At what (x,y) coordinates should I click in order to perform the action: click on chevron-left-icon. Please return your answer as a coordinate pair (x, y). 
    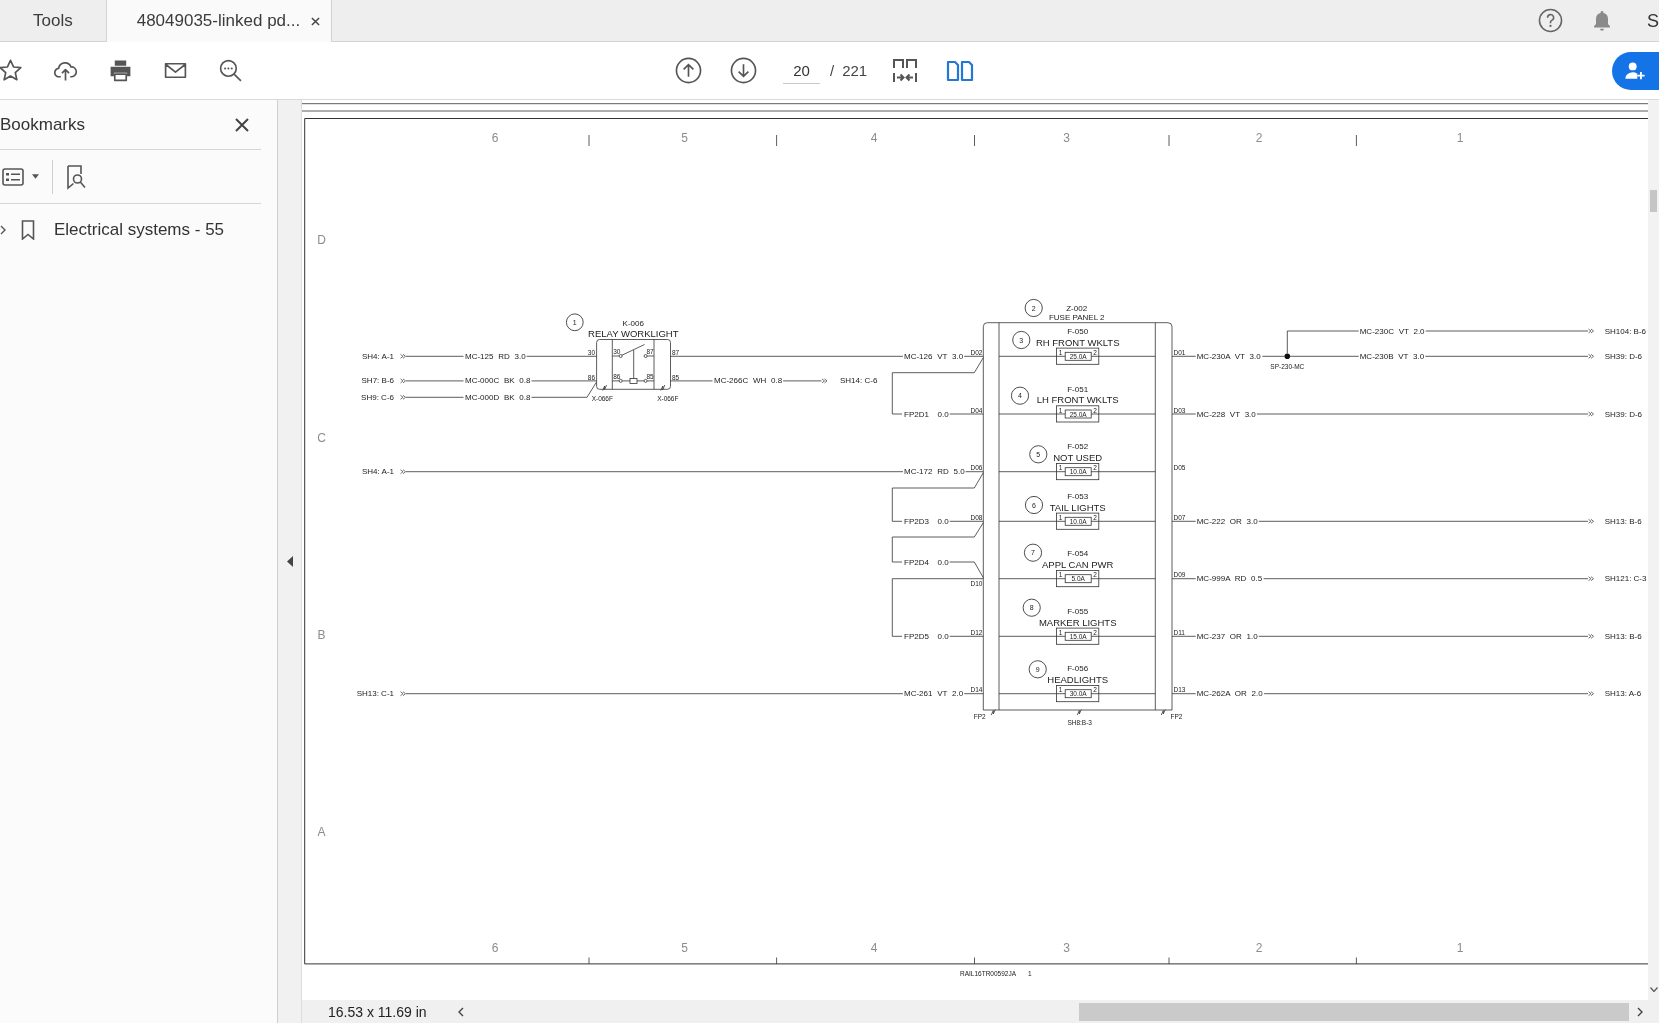
    Looking at the image, I should click on (460, 1011).